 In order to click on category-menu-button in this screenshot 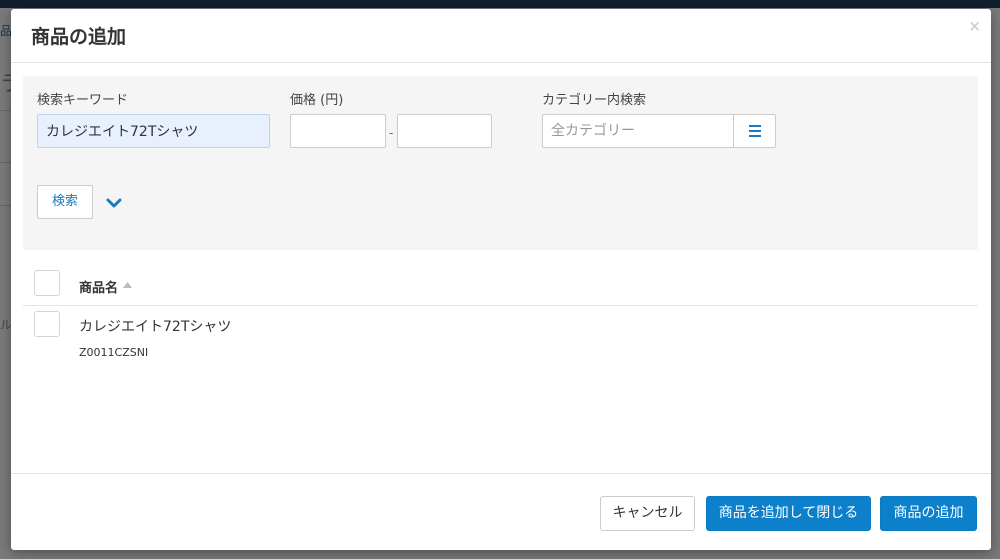, I will do `click(755, 131)`.